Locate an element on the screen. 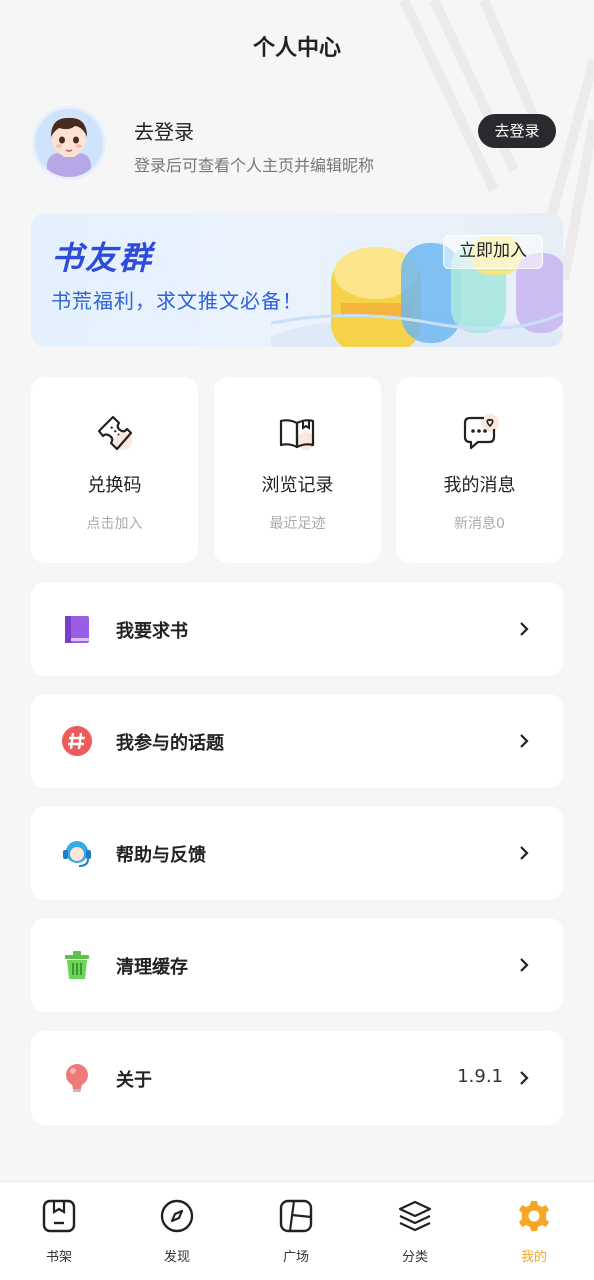 Image resolution: width=594 pixels, height=1280 pixels. login-subtitle: 登录后可查看个人主页并编辑昵称 is located at coordinates (254, 165).